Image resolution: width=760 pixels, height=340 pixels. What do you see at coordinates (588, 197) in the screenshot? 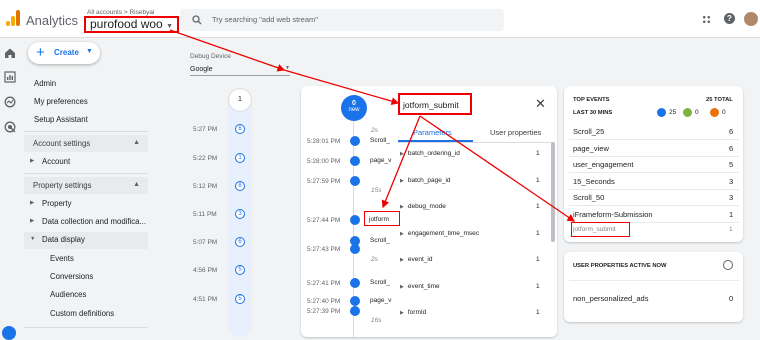
I see `top-event-name: Scroll_50` at bounding box center [588, 197].